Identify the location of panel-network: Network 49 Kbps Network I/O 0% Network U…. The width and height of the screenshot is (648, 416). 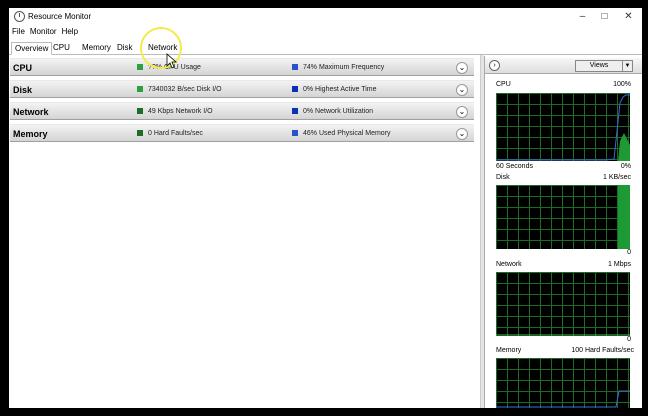
(242, 111).